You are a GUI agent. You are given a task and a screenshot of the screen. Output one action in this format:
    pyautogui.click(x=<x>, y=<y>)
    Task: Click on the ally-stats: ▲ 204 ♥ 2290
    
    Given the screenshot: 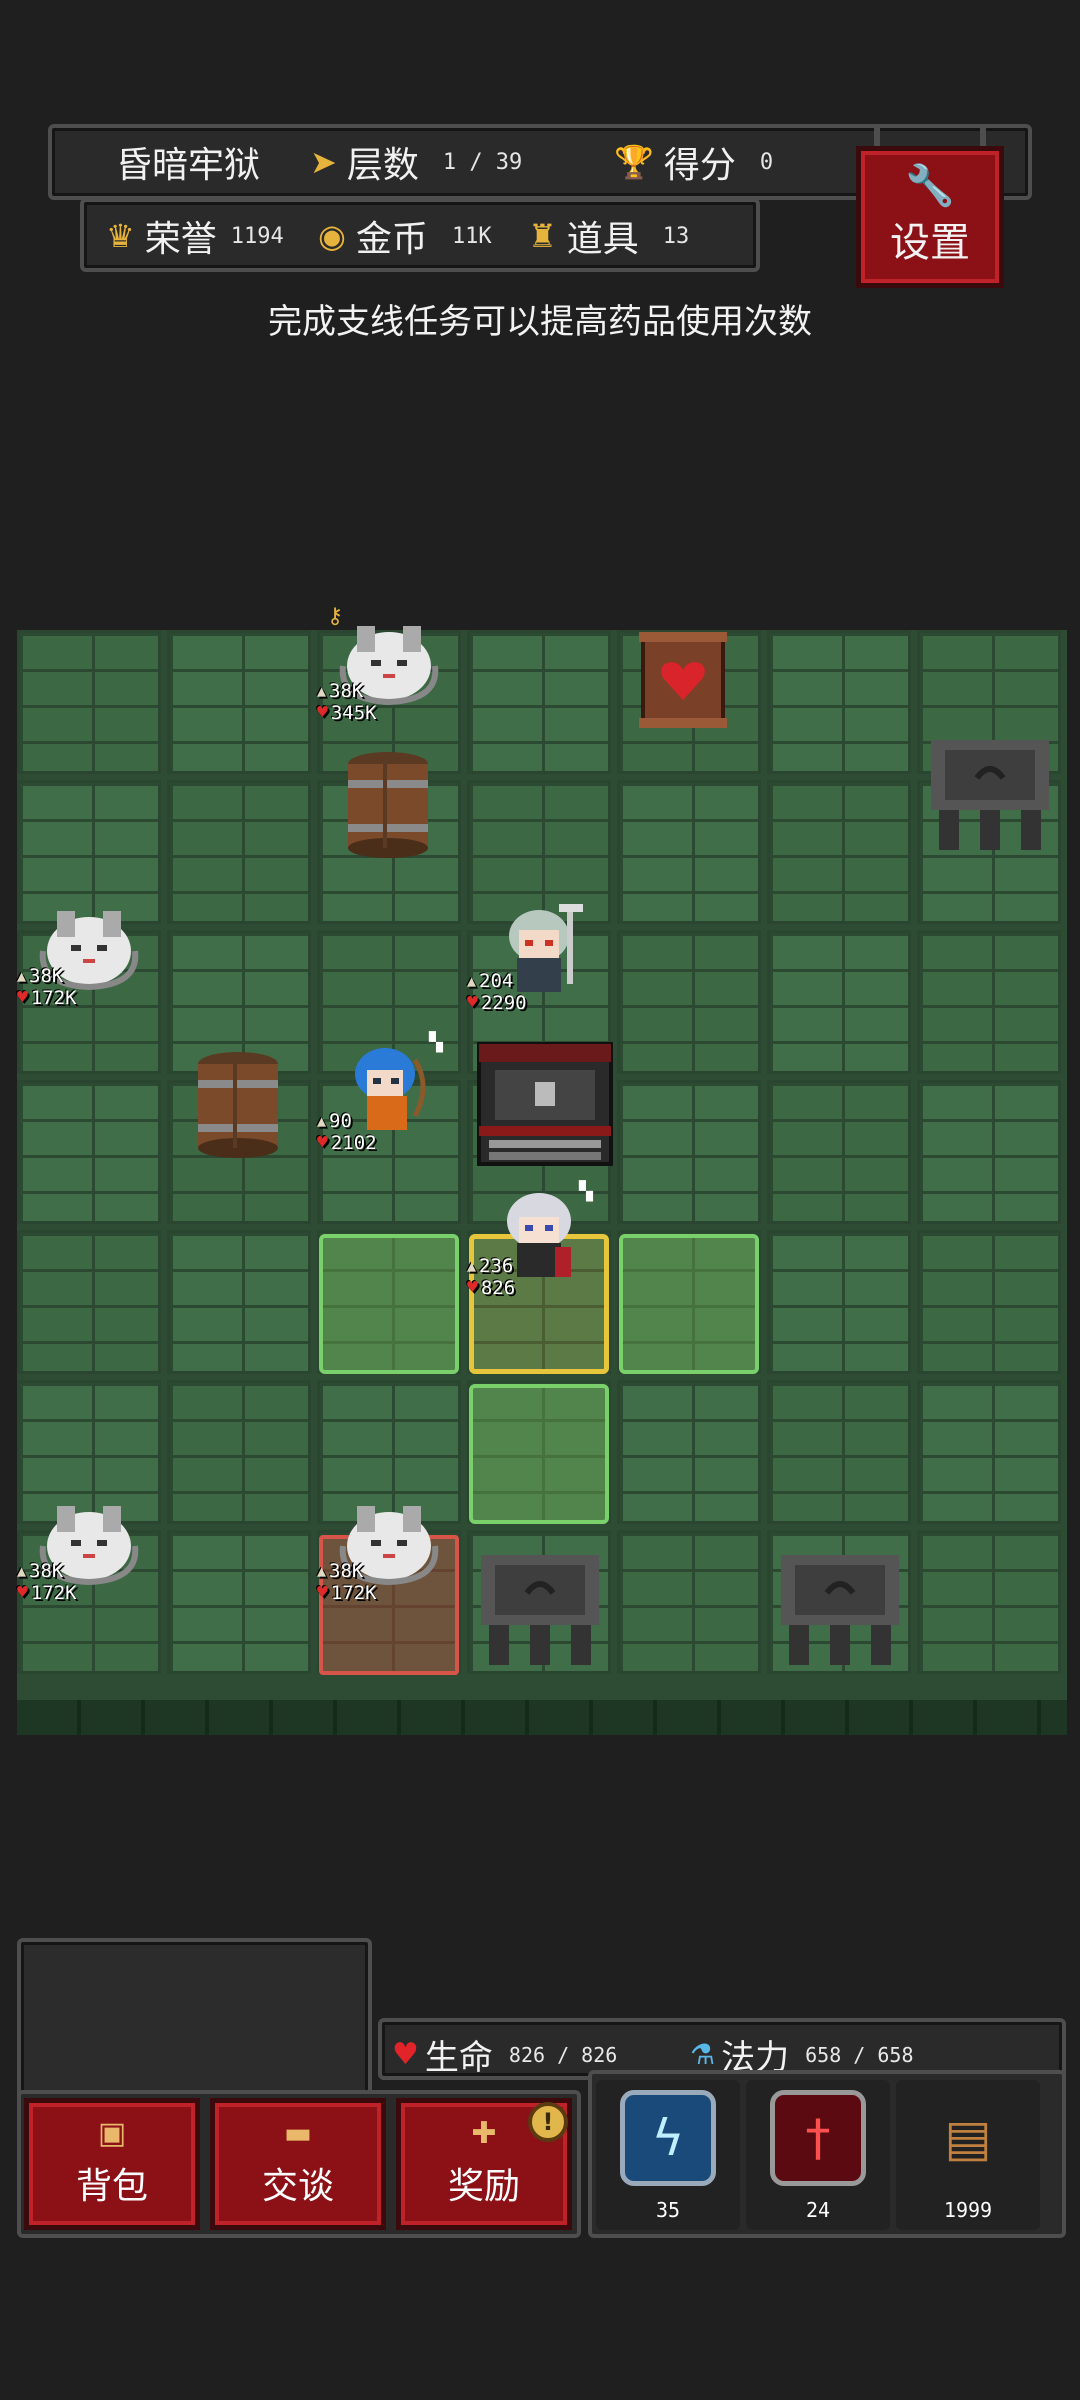 What is the action you would take?
    pyautogui.click(x=497, y=992)
    